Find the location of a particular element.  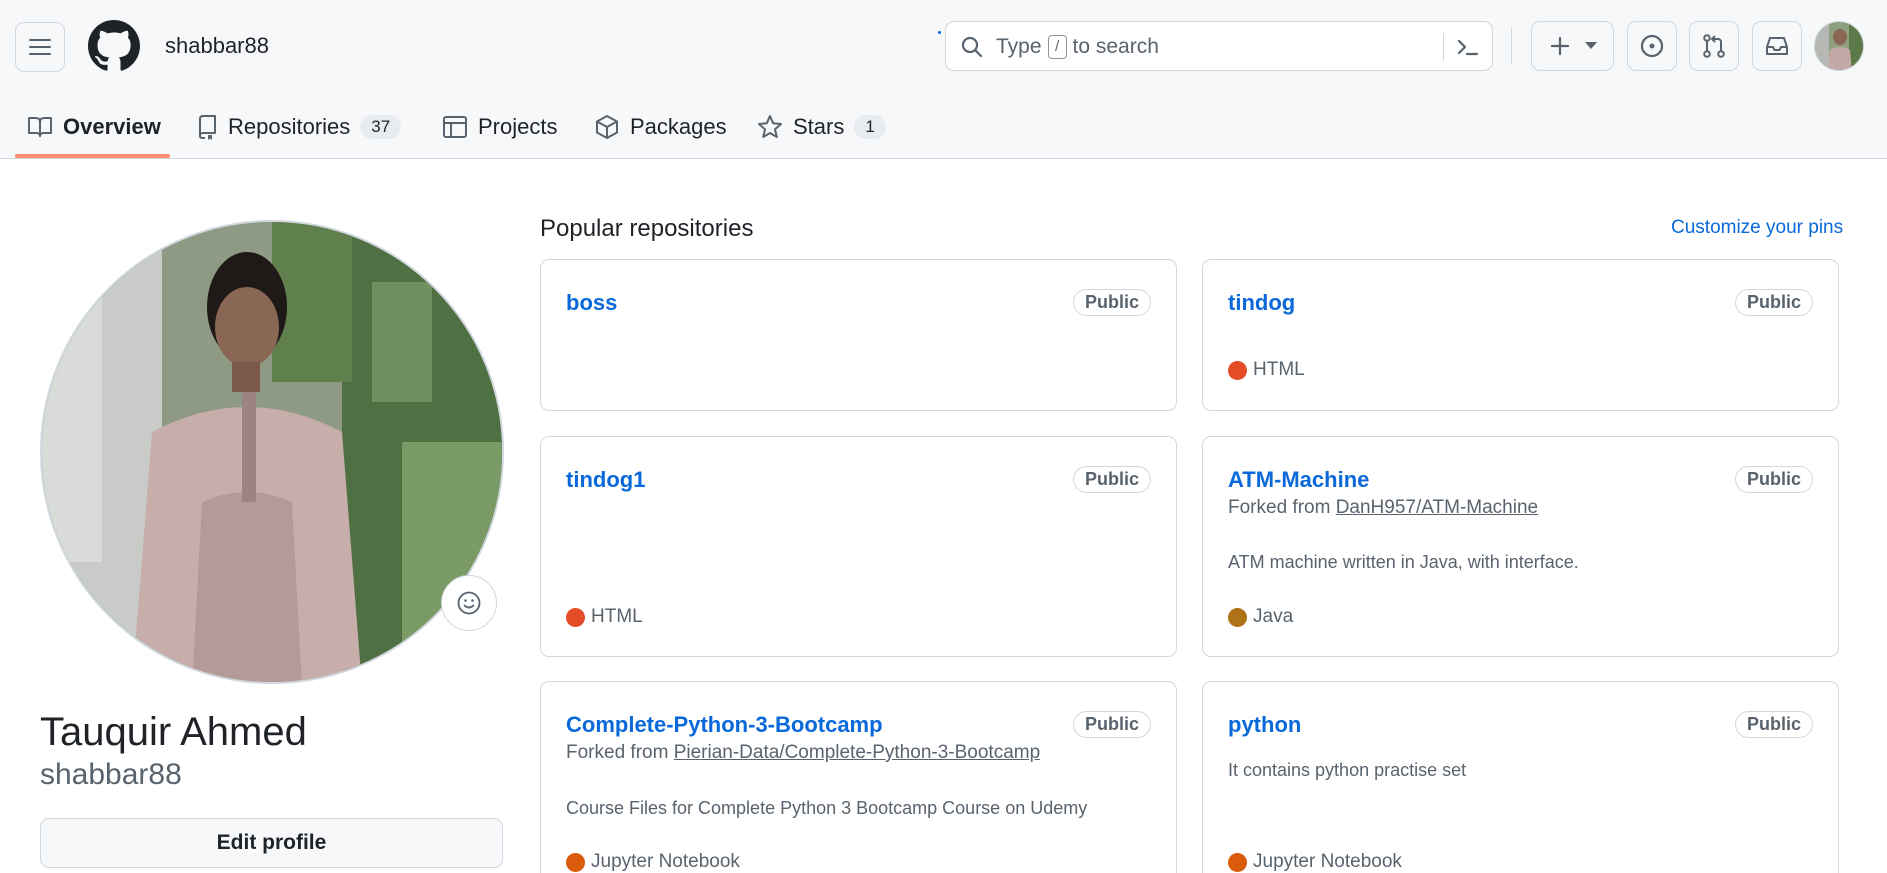

profile-photo is located at coordinates (272, 452).